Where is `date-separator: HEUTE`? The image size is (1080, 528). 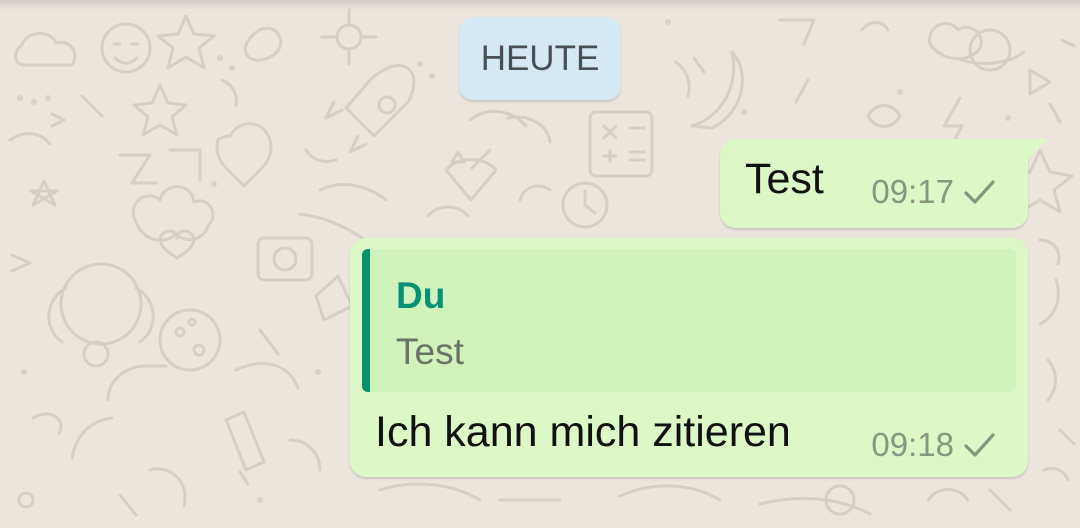
date-separator: HEUTE is located at coordinates (540, 58).